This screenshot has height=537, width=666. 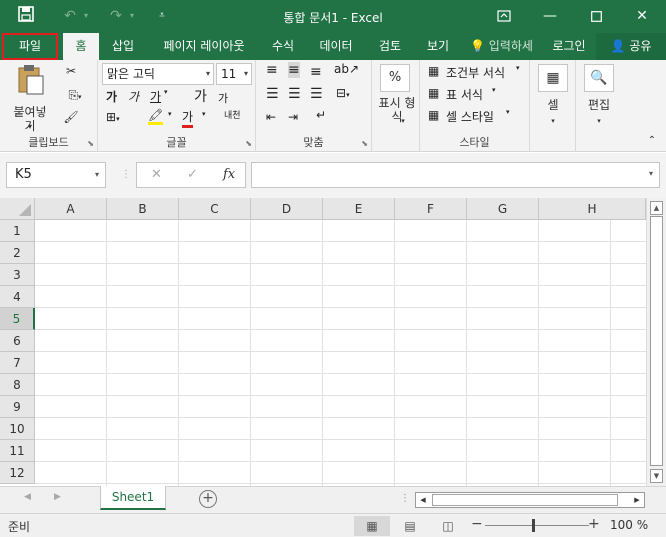 What do you see at coordinates (316, 94) in the screenshot?
I see `align-right-icon: ☰` at bounding box center [316, 94].